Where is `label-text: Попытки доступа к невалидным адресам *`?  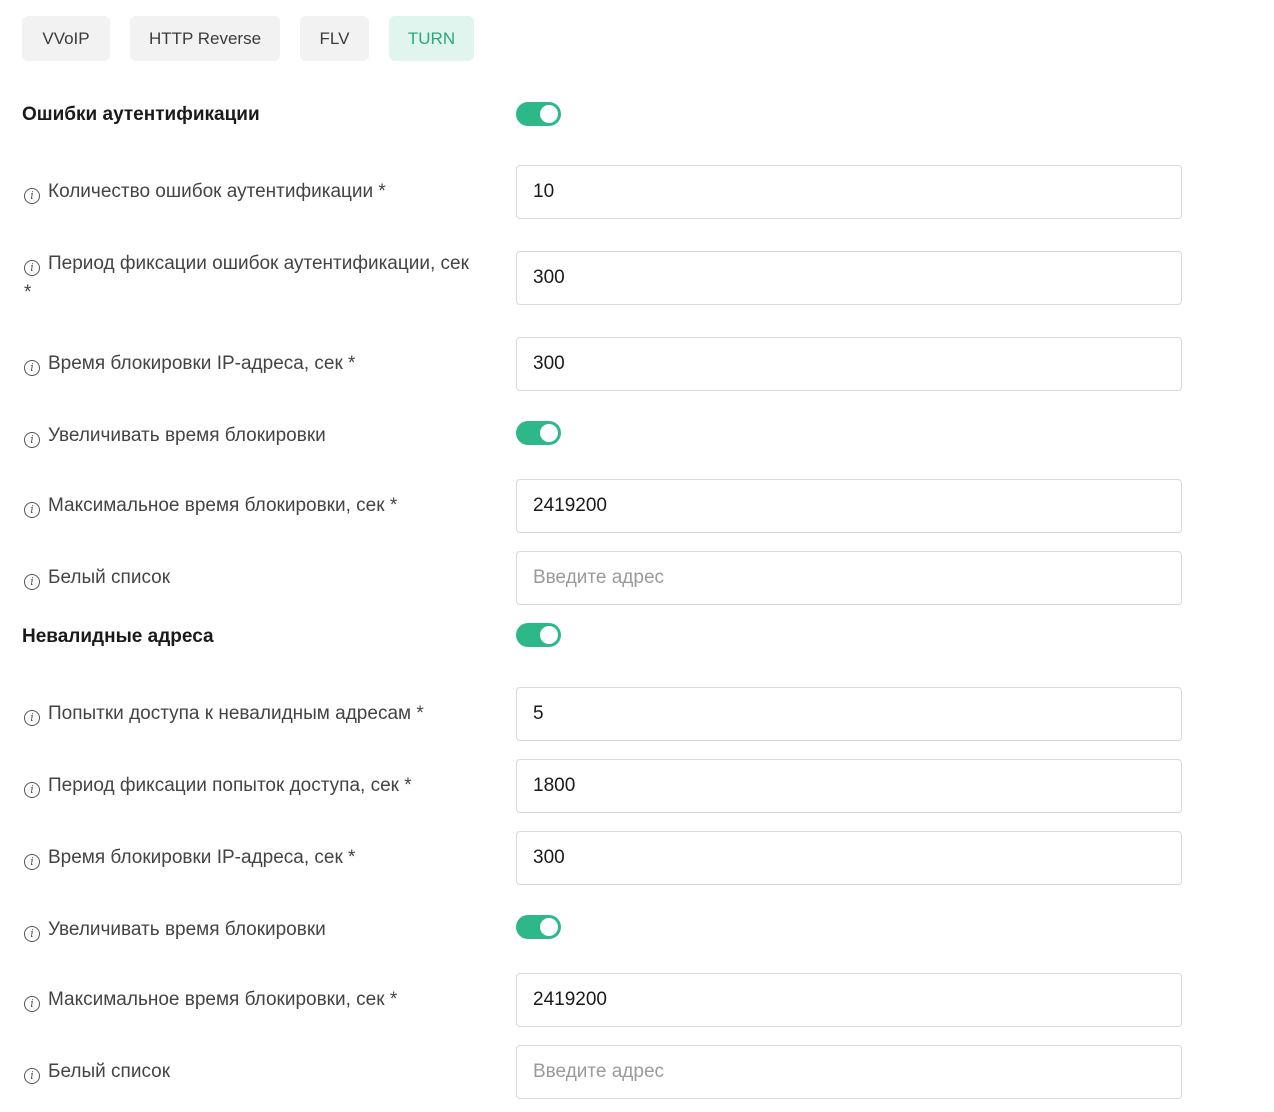 label-text: Попытки доступа к невалидным адресам * is located at coordinates (236, 713).